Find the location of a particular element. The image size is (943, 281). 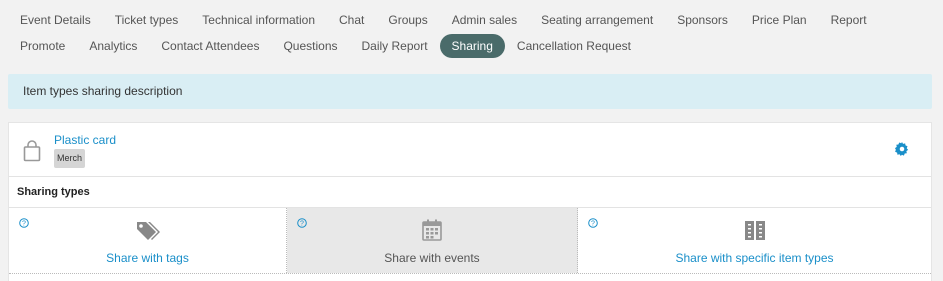

tab-questions: Questions is located at coordinates (310, 46).